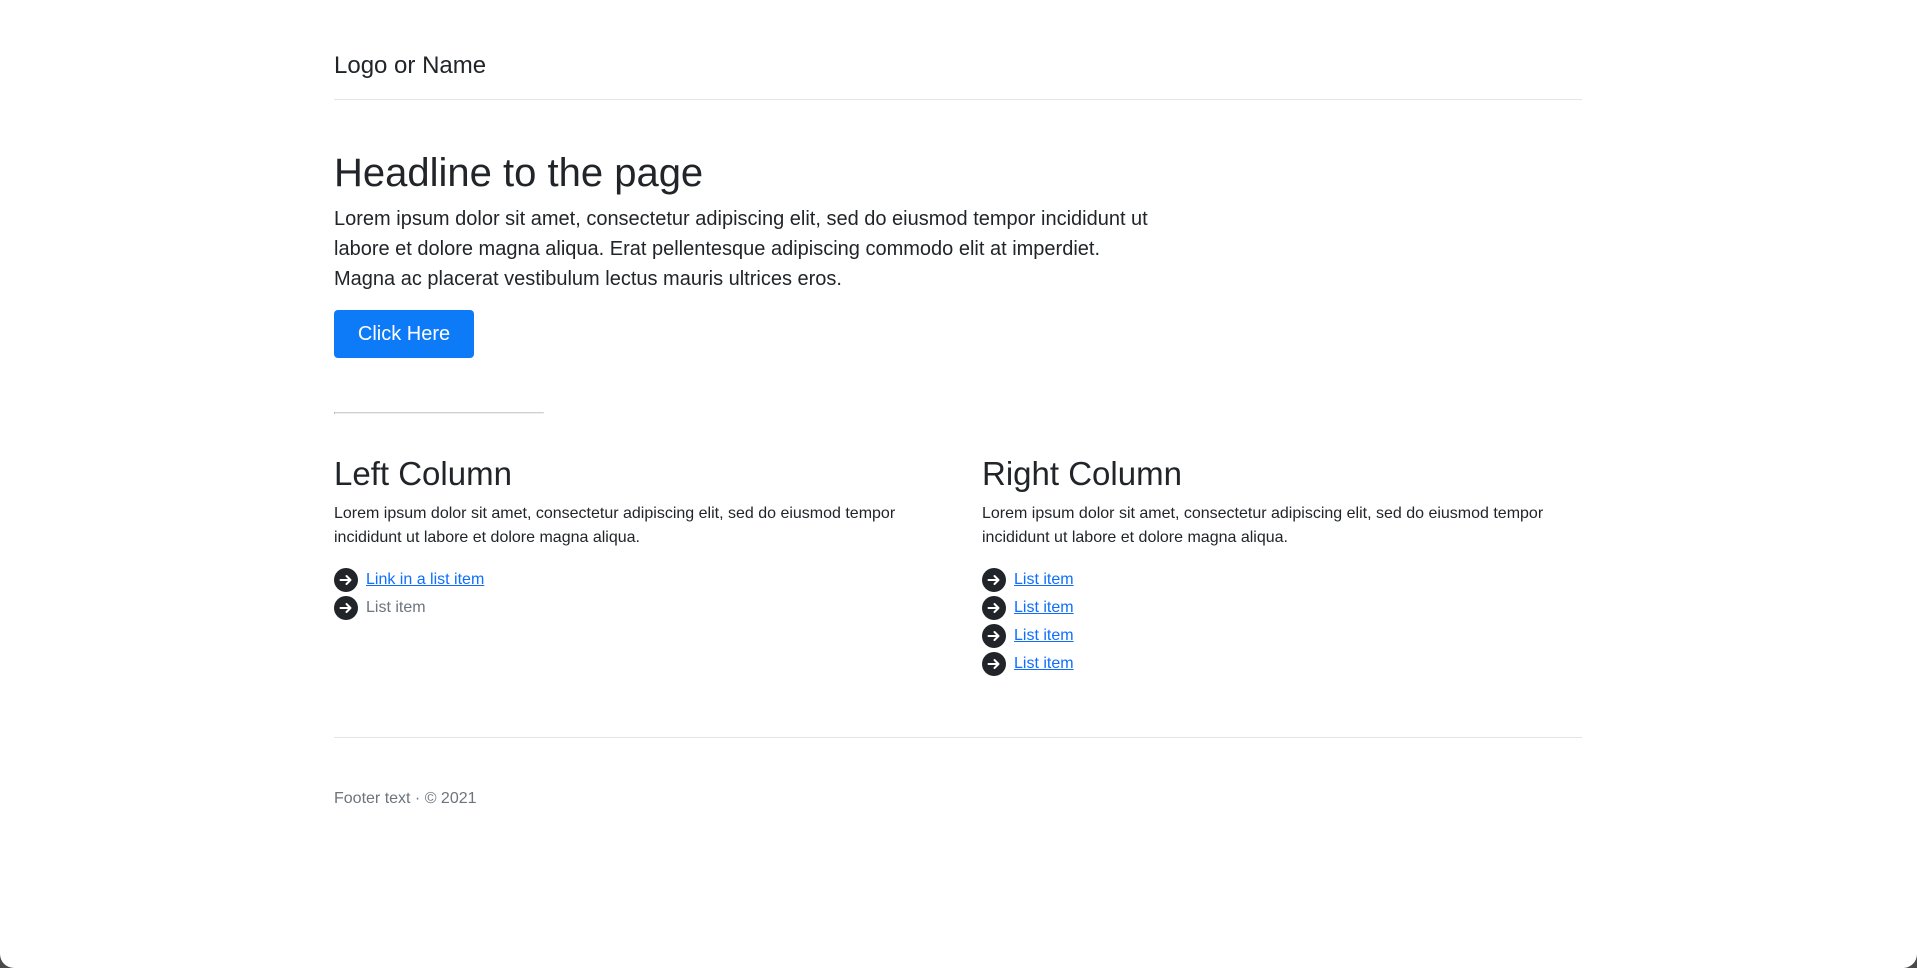 The height and width of the screenshot is (968, 1917). I want to click on list-item: Link in a list item, so click(633, 580).